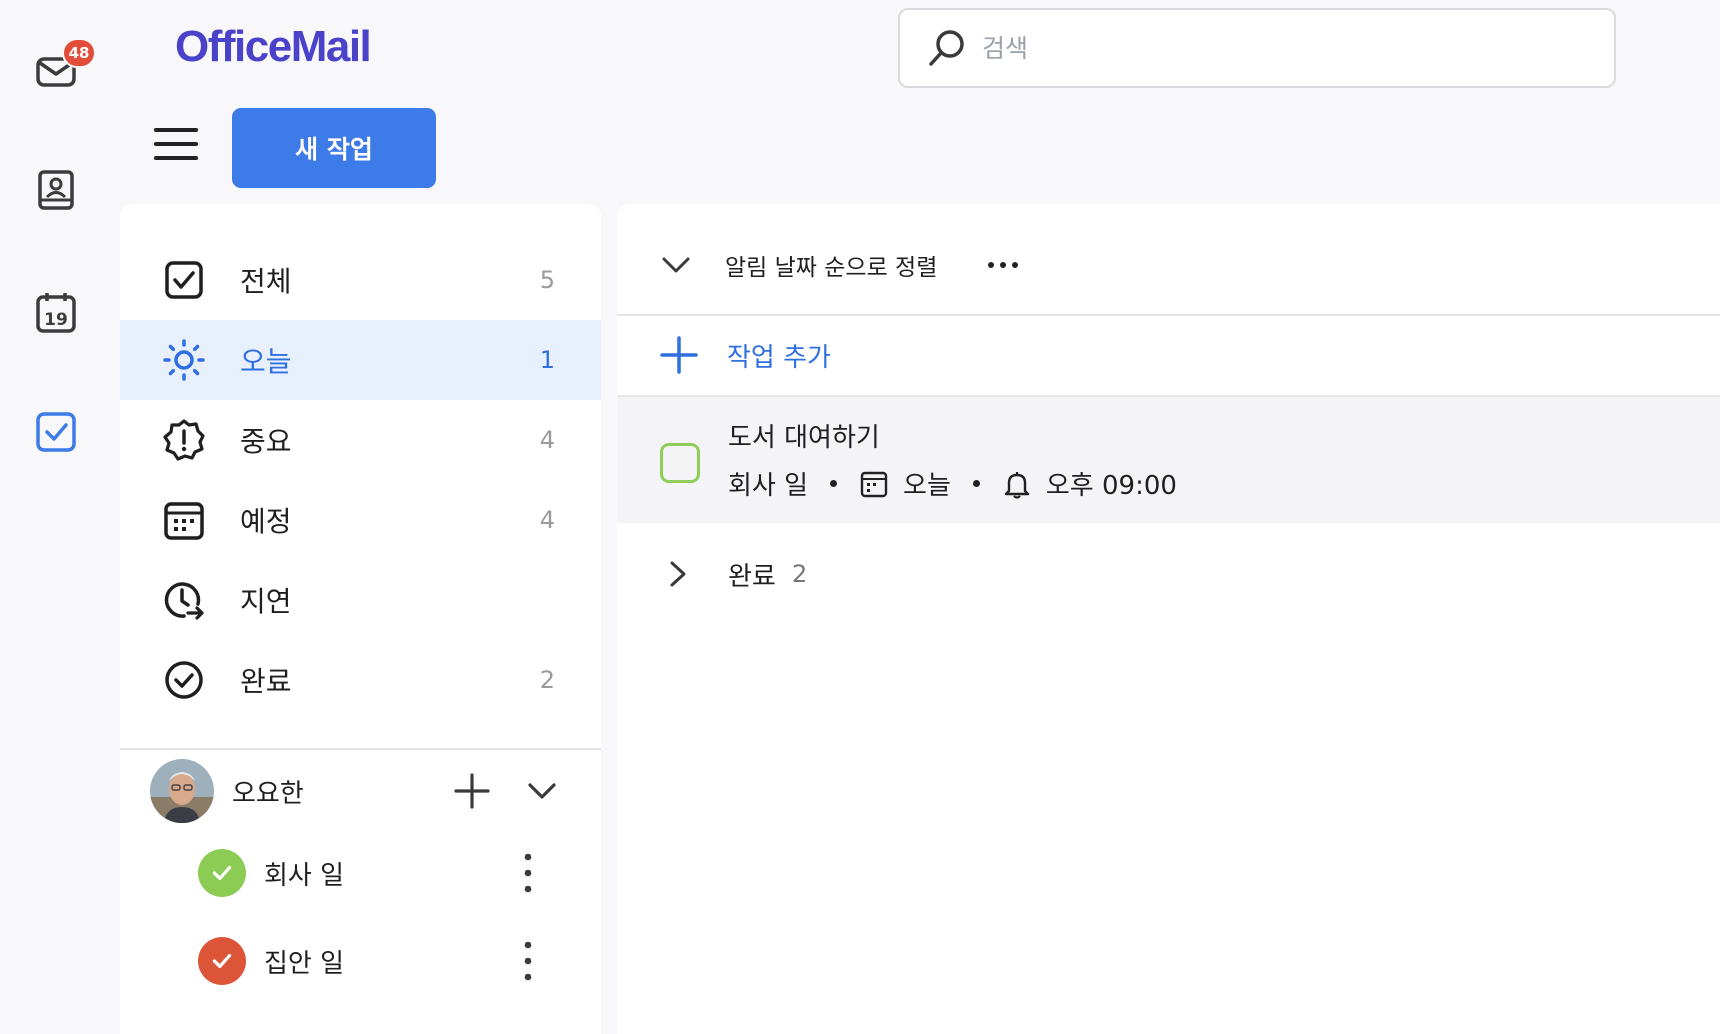 The width and height of the screenshot is (1720, 1034). Describe the element at coordinates (752, 576) in the screenshot. I see `completed-label: 완료` at that location.